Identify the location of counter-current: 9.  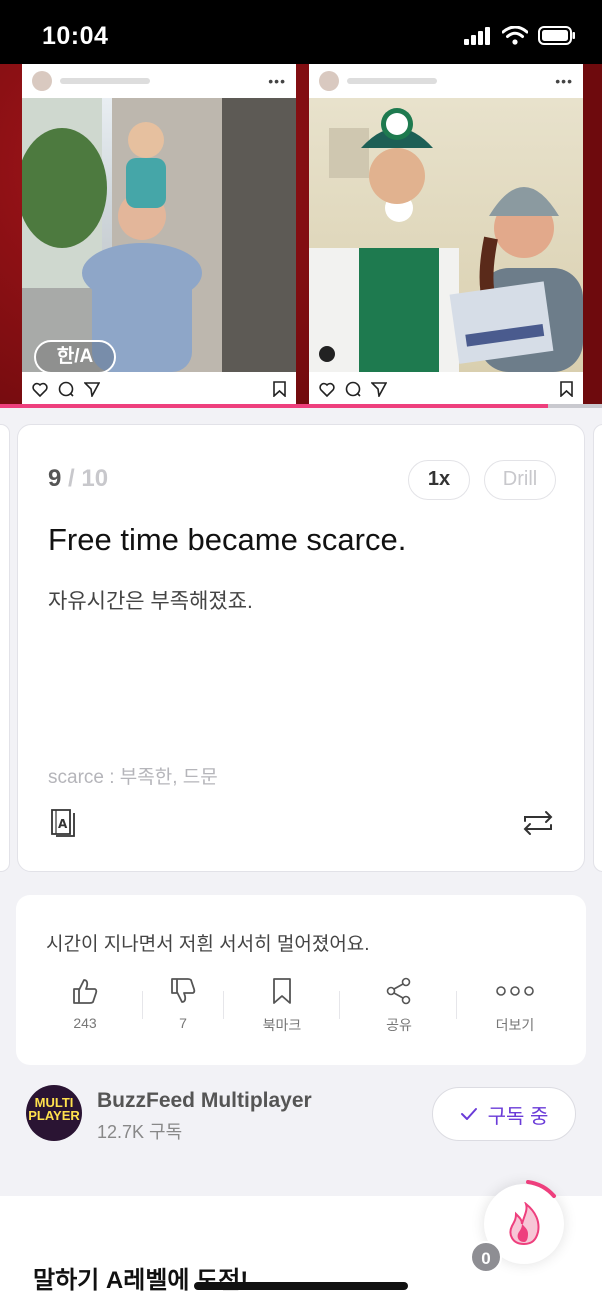
(55, 478).